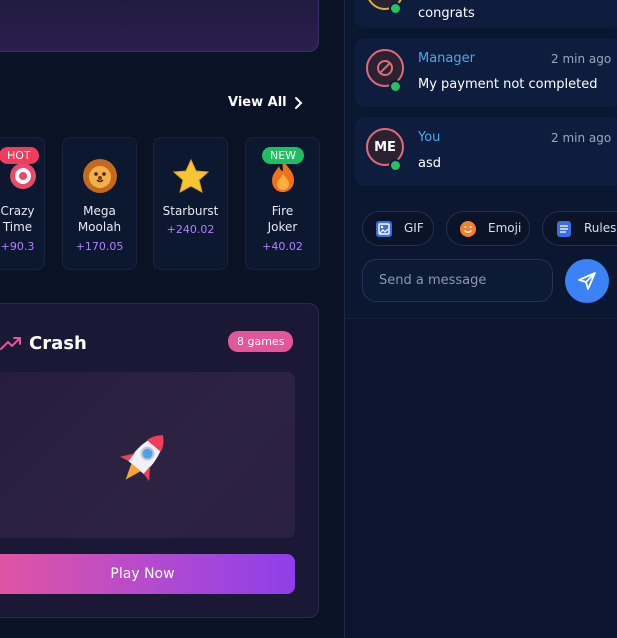  Describe the element at coordinates (414, 228) in the screenshot. I see `gif-label: GIF` at that location.